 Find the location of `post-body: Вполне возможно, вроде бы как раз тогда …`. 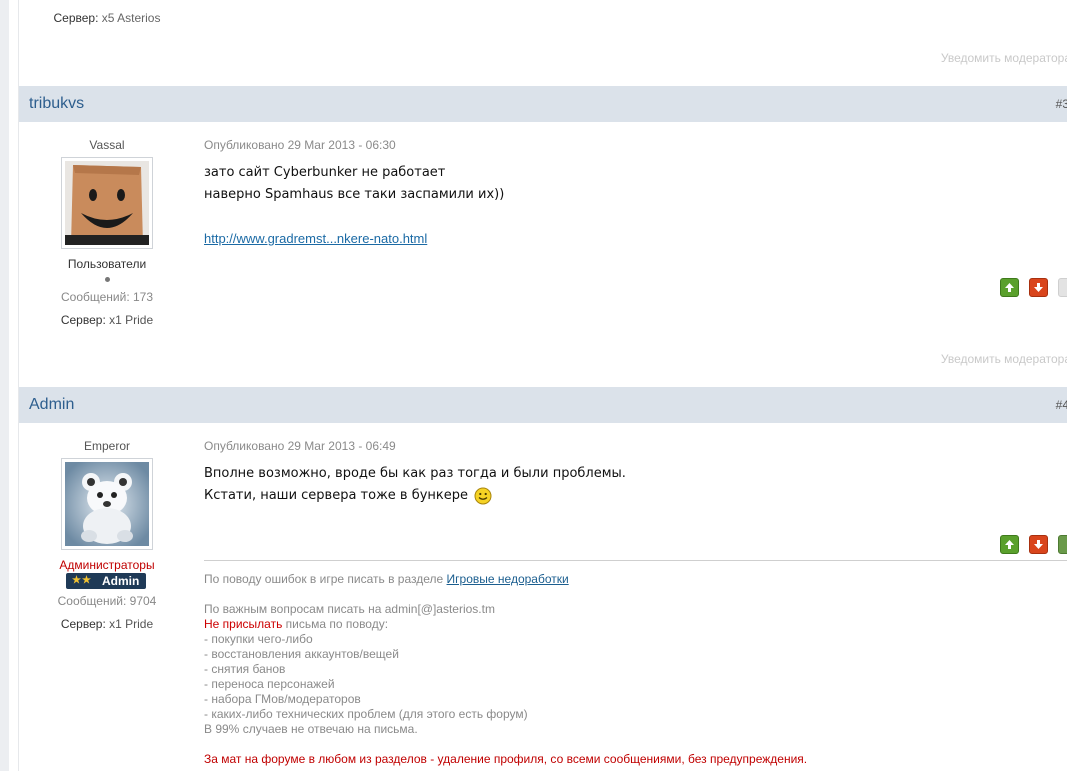

post-body: Вполне возможно, вроде бы как раз тогда … is located at coordinates (415, 485).